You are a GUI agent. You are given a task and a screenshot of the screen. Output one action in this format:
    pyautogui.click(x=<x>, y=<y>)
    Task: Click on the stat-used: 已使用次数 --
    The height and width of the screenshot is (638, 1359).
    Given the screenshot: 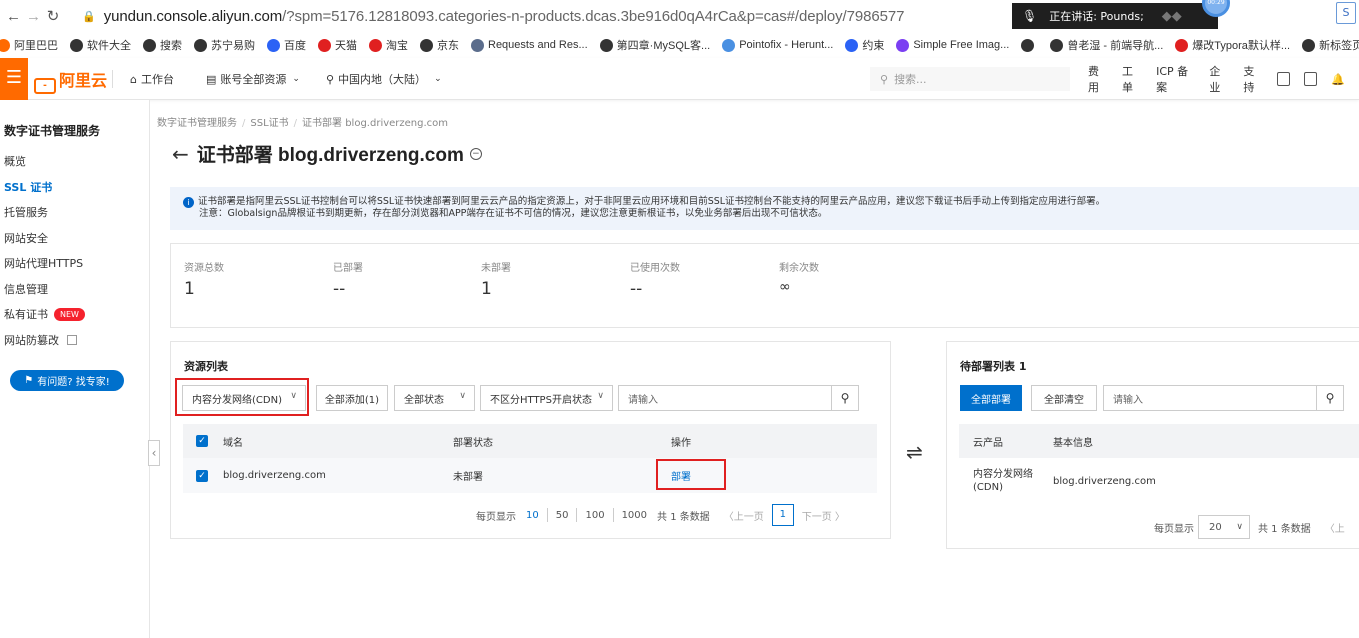 What is the action you would take?
    pyautogui.click(x=655, y=281)
    